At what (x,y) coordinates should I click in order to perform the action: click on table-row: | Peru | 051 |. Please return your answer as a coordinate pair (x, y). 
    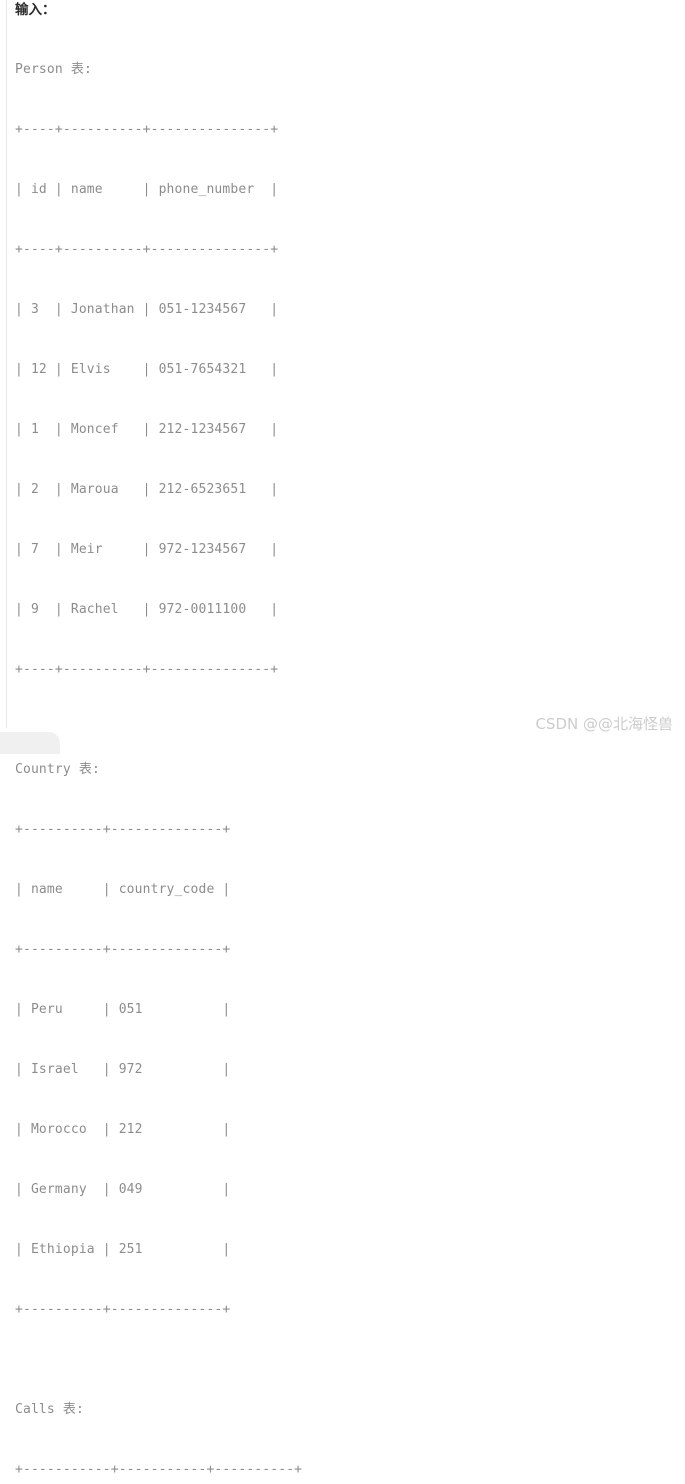
    Looking at the image, I should click on (123, 1009).